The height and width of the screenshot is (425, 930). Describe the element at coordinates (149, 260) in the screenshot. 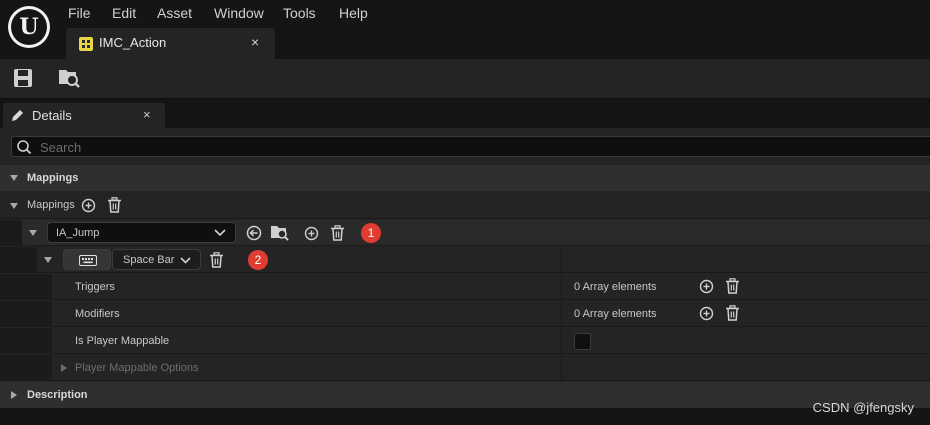

I see `key-value: Space Bar` at that location.